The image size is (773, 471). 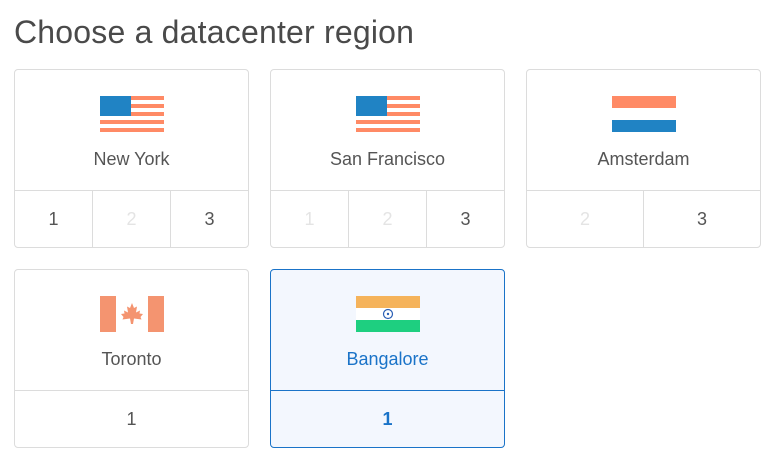 I want to click on region-card-header: Amsterdam, so click(x=643, y=130).